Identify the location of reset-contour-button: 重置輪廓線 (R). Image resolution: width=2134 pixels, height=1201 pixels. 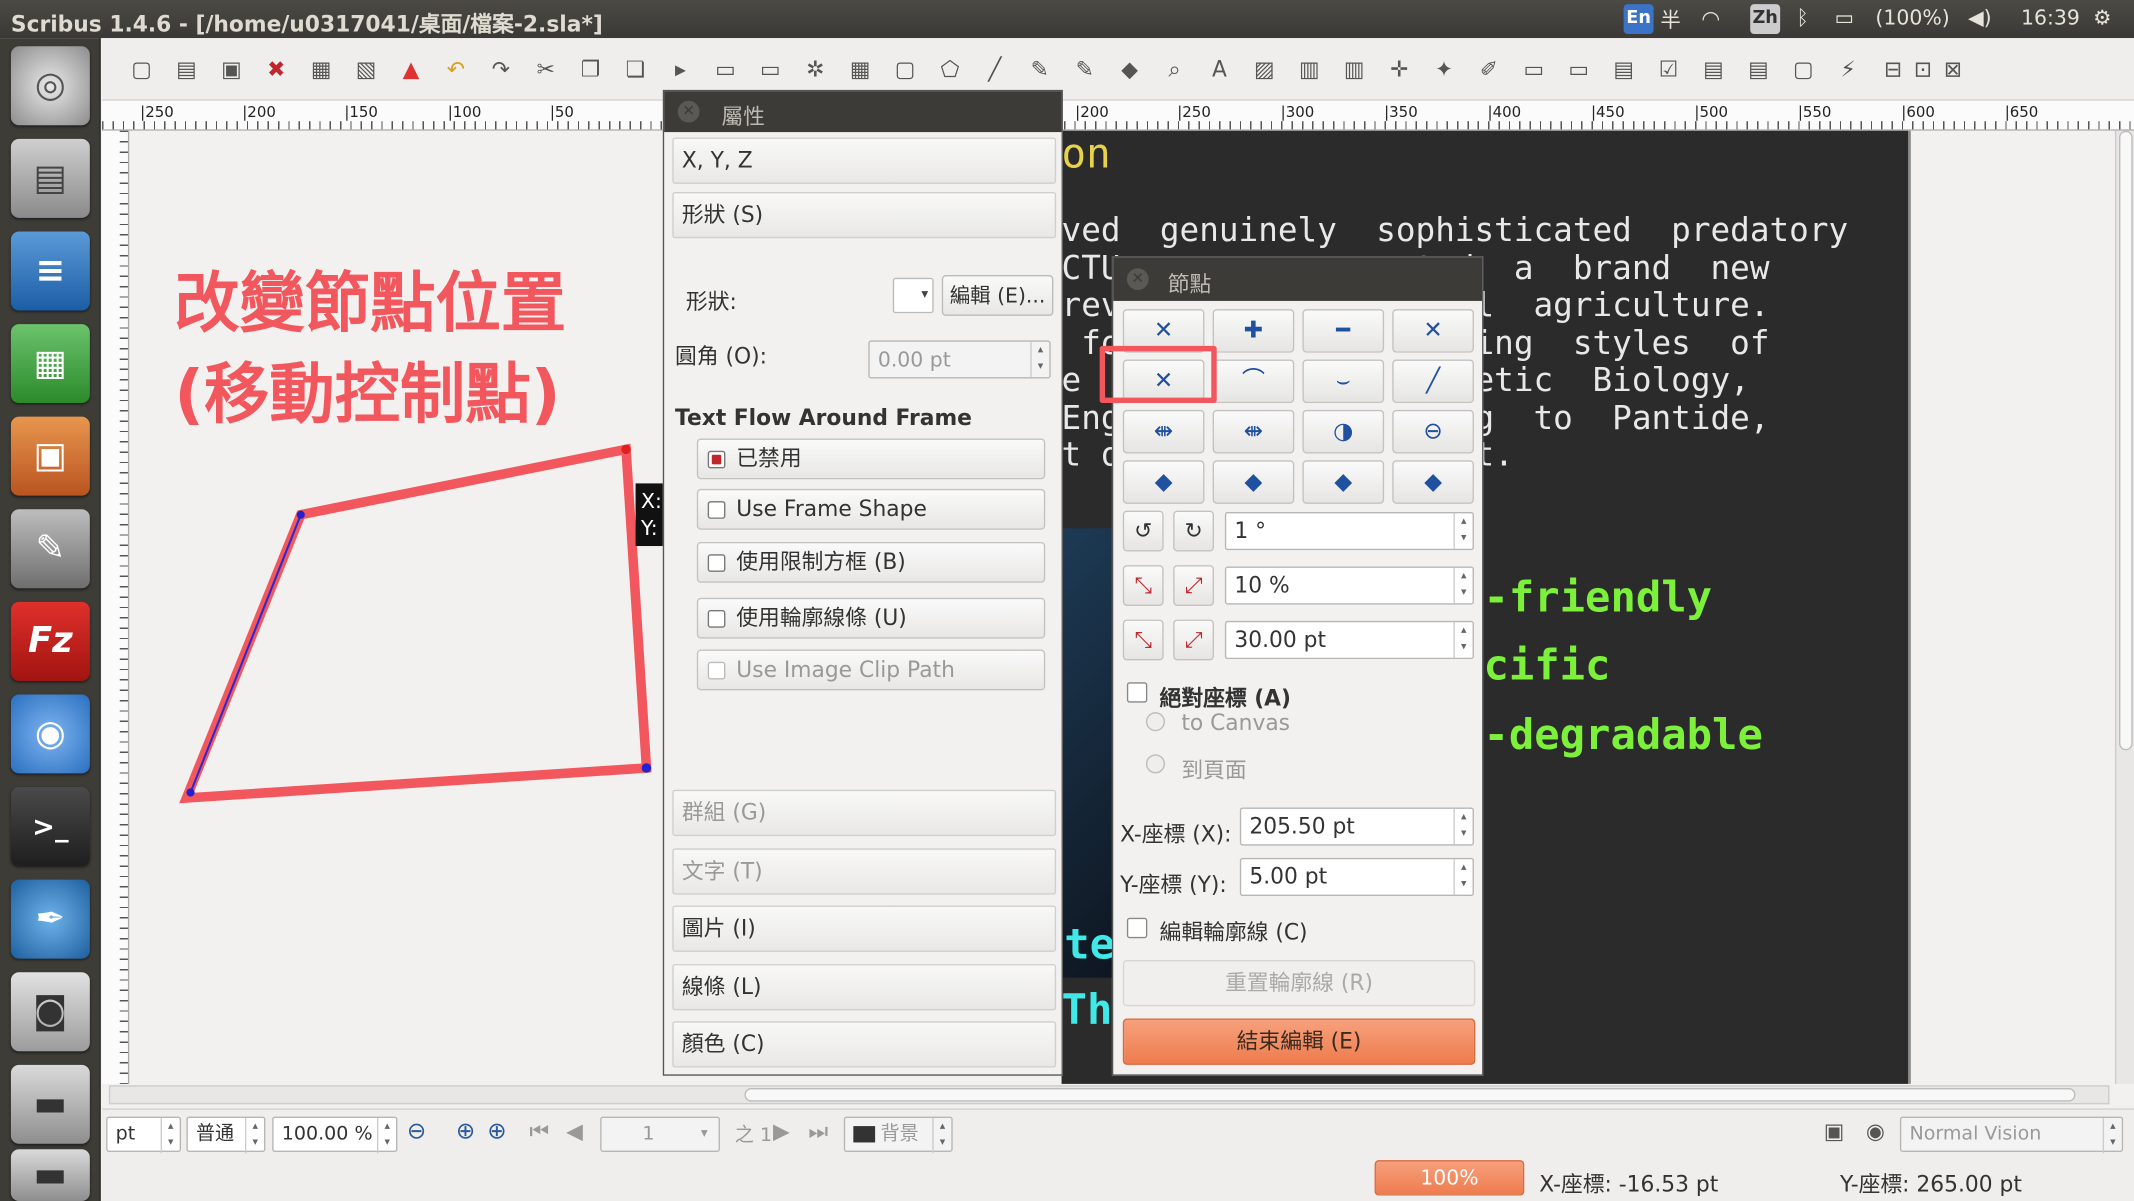
(1299, 983).